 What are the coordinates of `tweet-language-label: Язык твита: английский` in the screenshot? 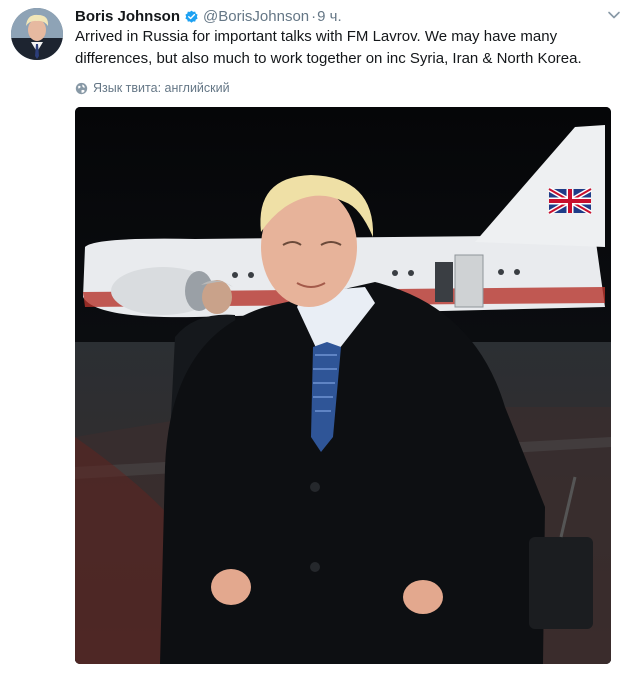 It's located at (161, 88).